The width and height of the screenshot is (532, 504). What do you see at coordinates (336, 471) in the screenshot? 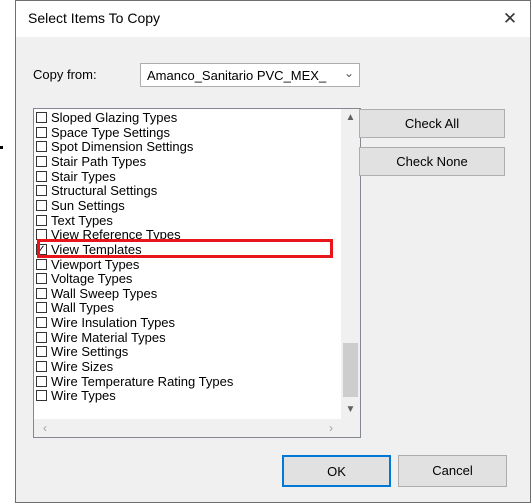
I see `ok-button: OK` at bounding box center [336, 471].